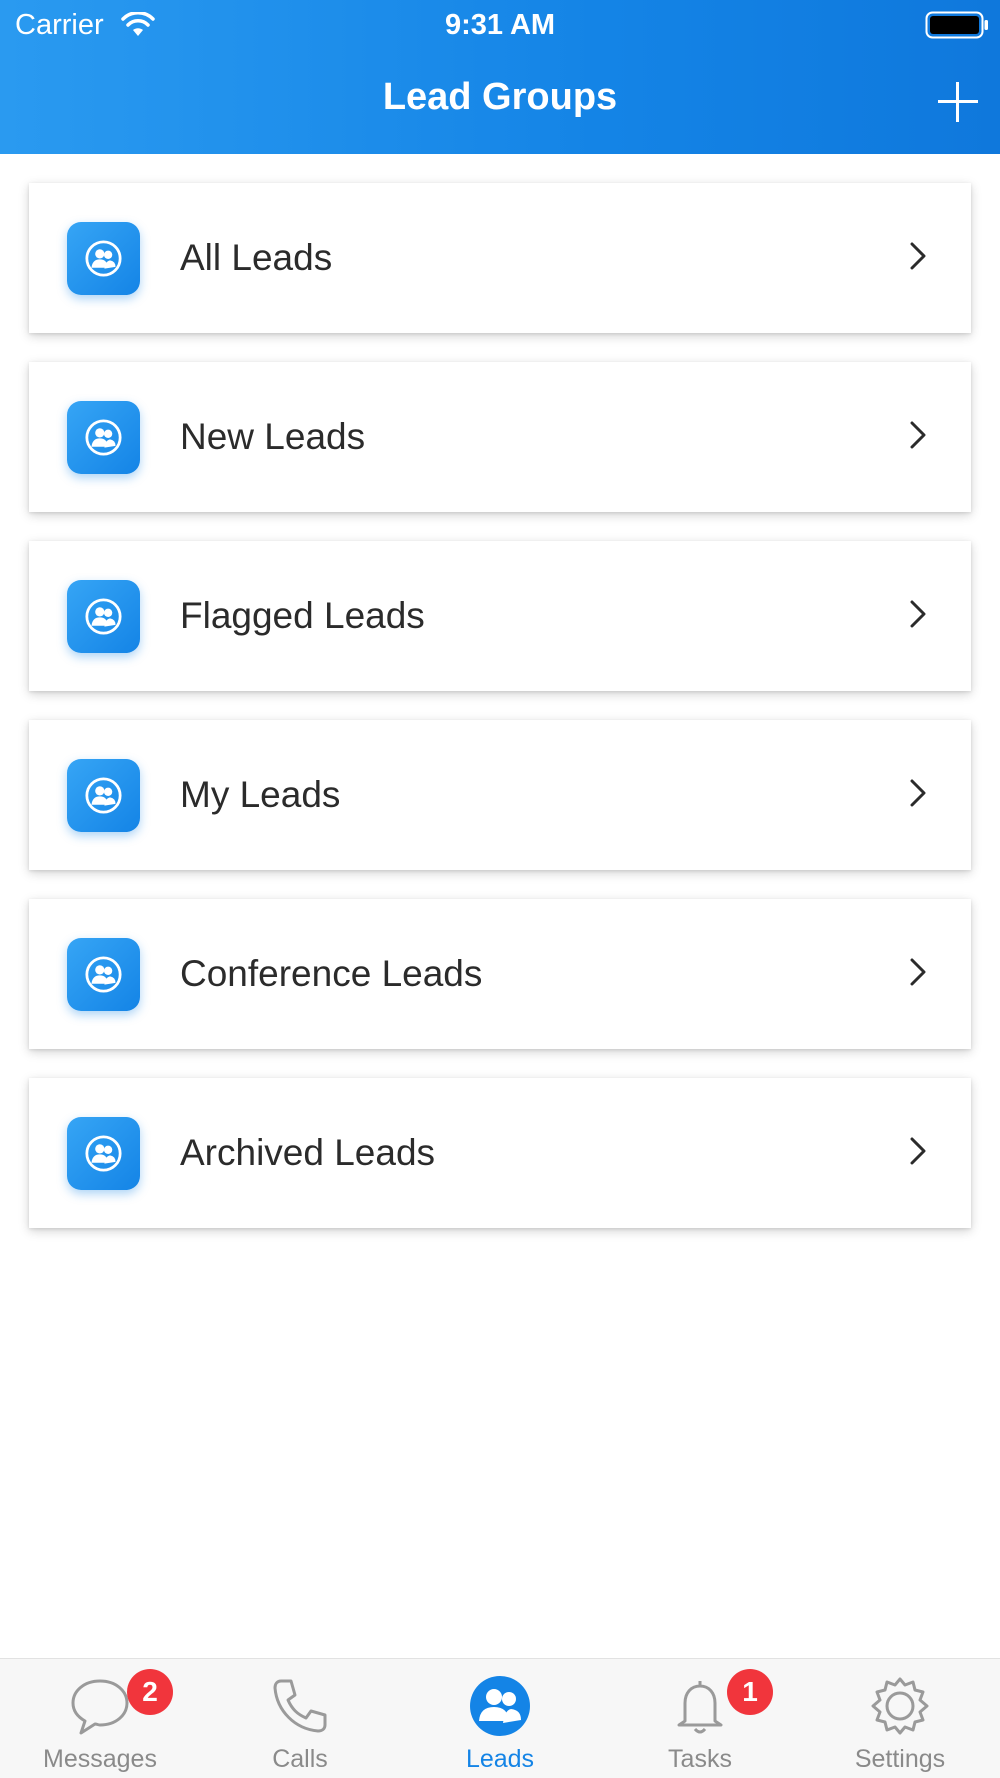 This screenshot has width=1000, height=1778. I want to click on lead-group-label: Flagged Leads, so click(302, 615).